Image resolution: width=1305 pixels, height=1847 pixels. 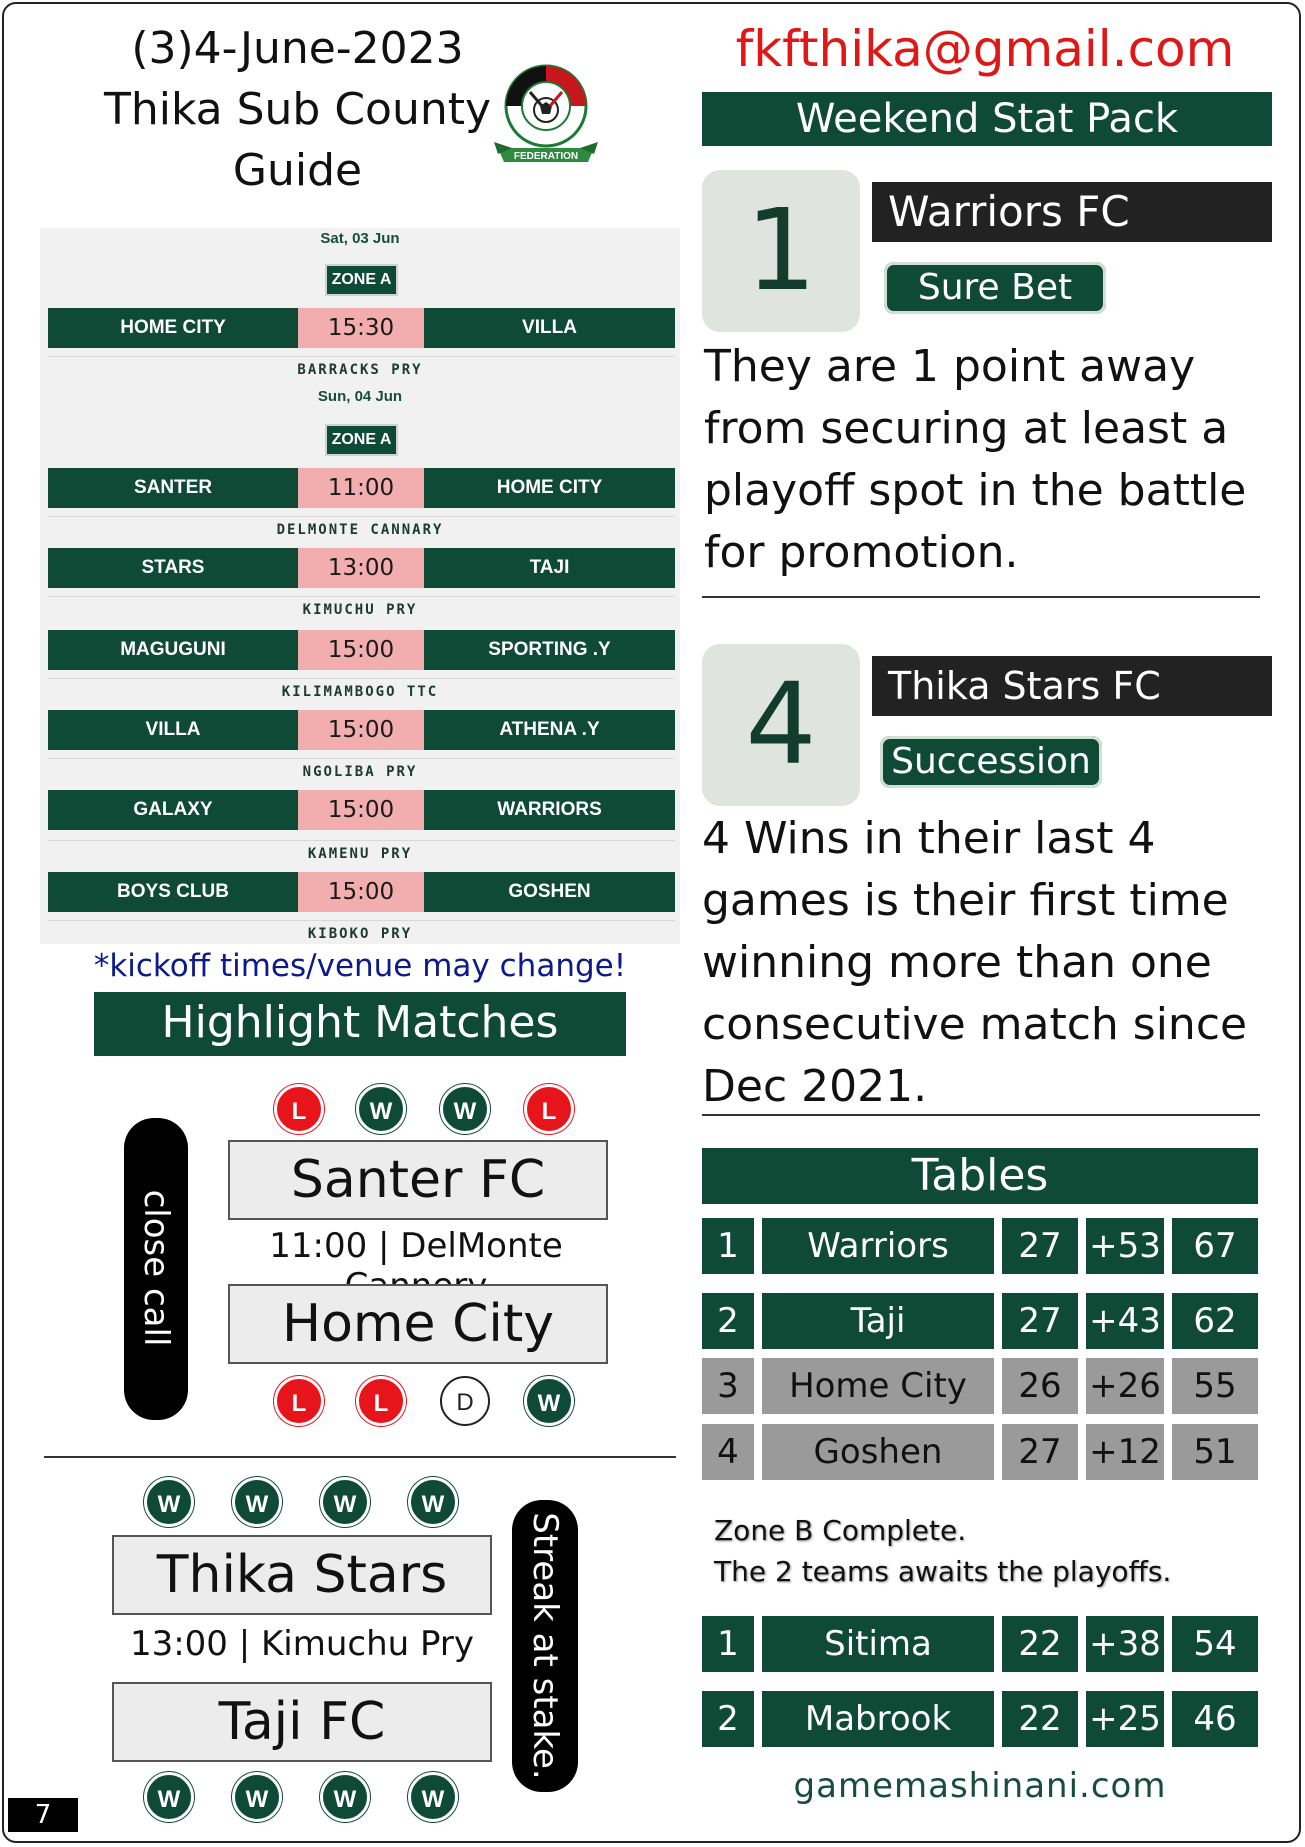 I want to click on fixture-venue: KIBOKO PRY, so click(x=360, y=934).